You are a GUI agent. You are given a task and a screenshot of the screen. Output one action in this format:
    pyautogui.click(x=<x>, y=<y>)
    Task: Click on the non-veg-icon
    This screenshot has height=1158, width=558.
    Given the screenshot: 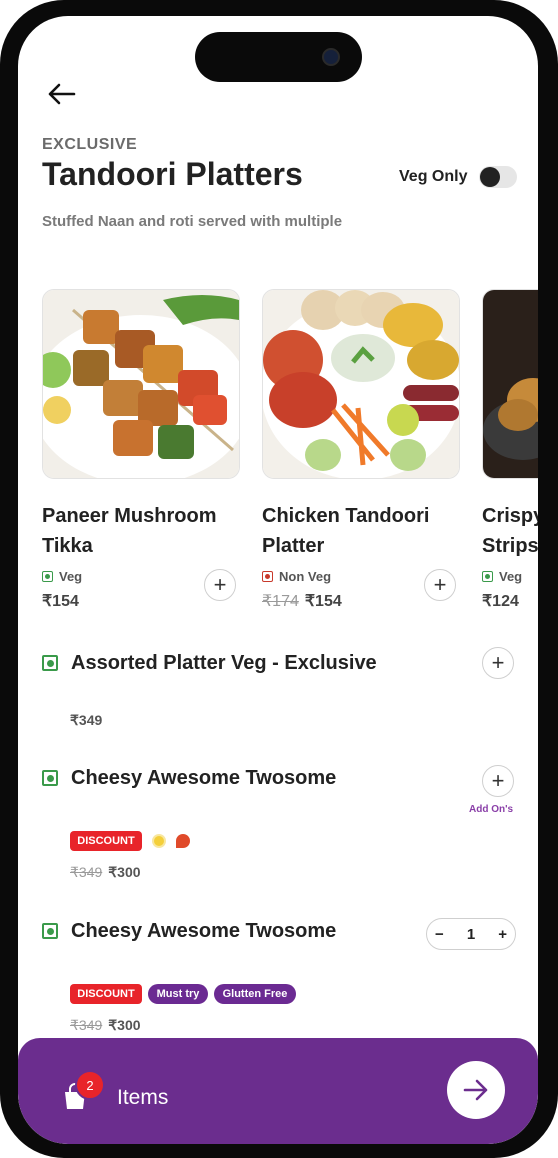 What is the action you would take?
    pyautogui.click(x=267, y=576)
    